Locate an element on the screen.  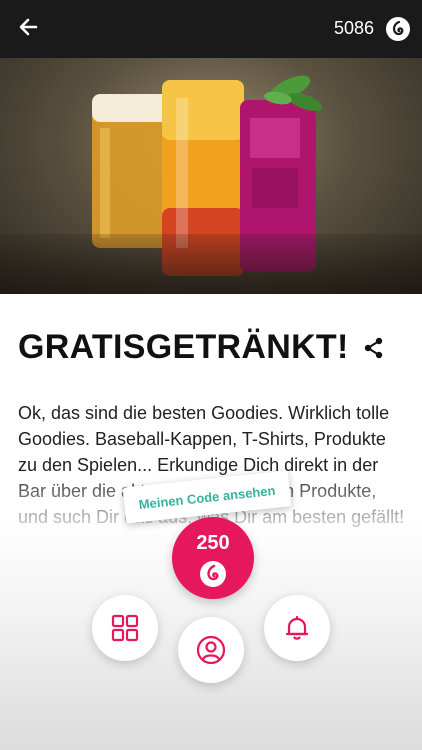
arrow-left-icon is located at coordinates (28, 27).